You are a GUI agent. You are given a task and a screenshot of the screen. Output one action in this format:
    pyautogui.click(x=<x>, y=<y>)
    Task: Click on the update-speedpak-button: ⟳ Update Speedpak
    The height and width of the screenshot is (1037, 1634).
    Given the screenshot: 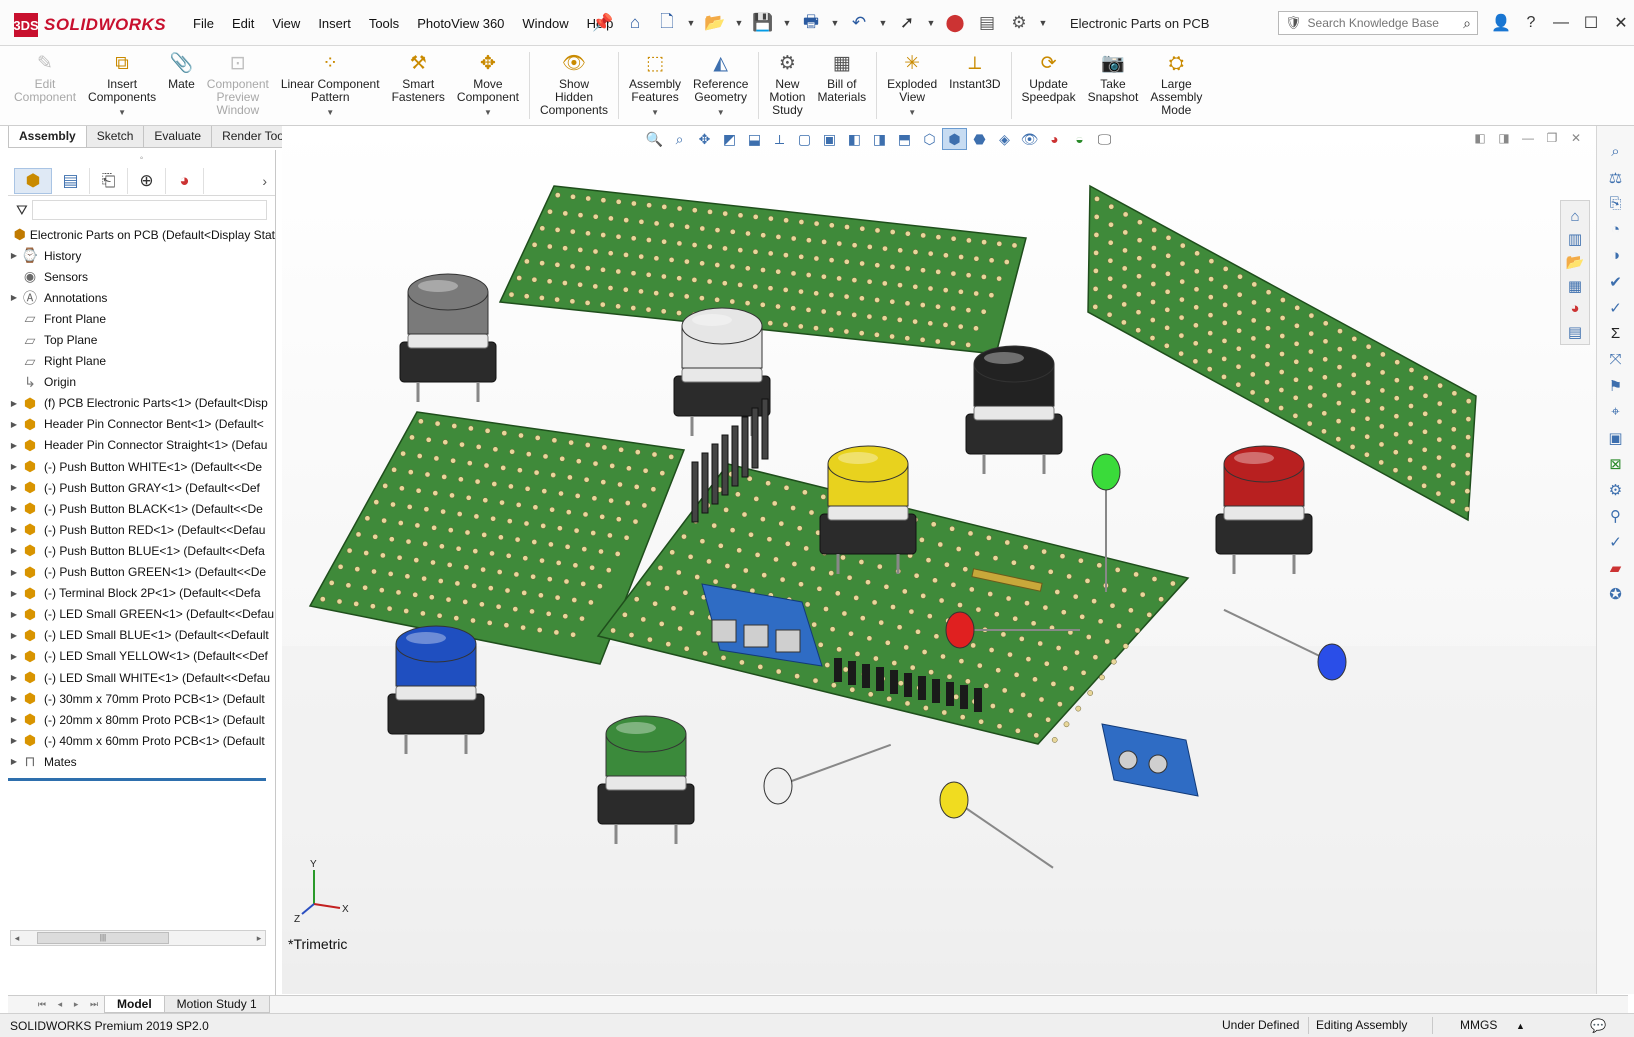 What is the action you would take?
    pyautogui.click(x=1049, y=85)
    